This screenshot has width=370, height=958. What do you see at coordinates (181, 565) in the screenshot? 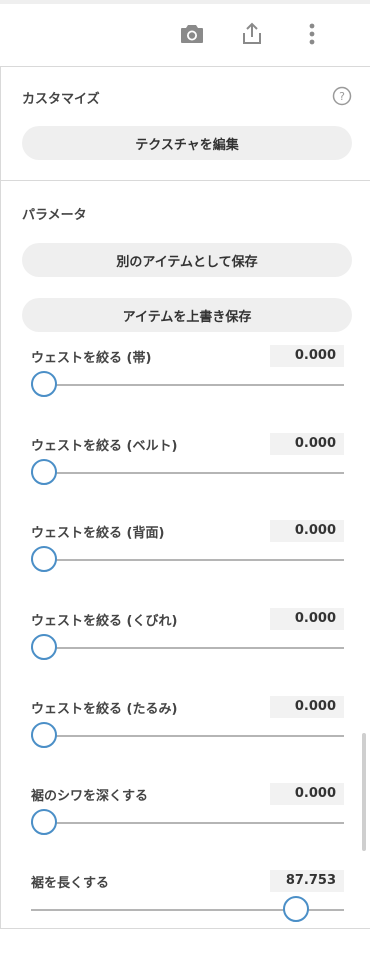
I see `slider-row-waist-back: ウェストを絞る (背面) 0.000` at bounding box center [181, 565].